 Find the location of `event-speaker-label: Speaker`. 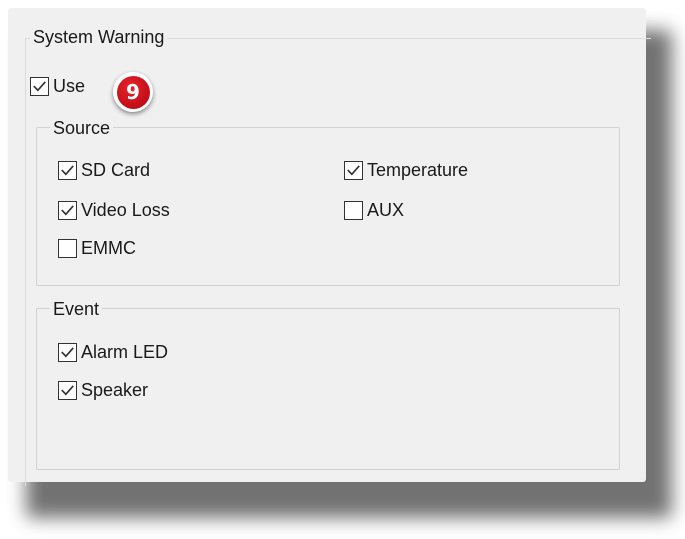

event-speaker-label: Speaker is located at coordinates (115, 390).